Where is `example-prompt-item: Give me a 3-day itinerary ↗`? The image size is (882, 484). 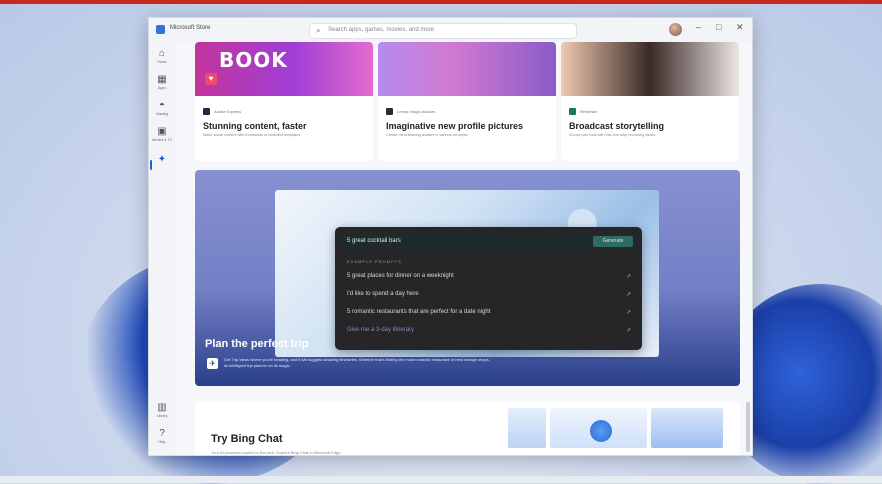
example-prompt-item: Give me a 3-day itinerary ↗ is located at coordinates (489, 330).